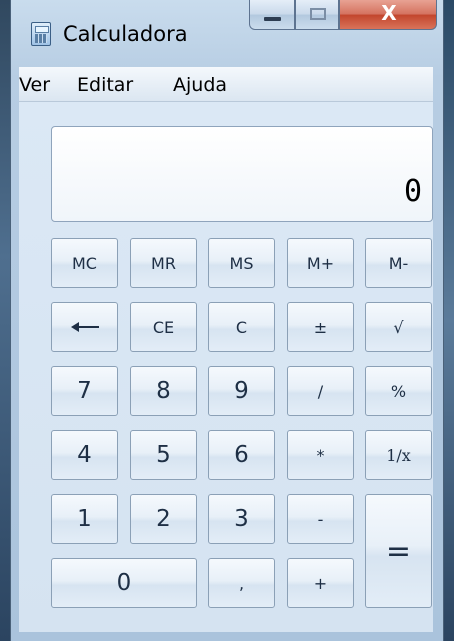 The image size is (454, 641). I want to click on digit-2-button: 2, so click(163, 519).